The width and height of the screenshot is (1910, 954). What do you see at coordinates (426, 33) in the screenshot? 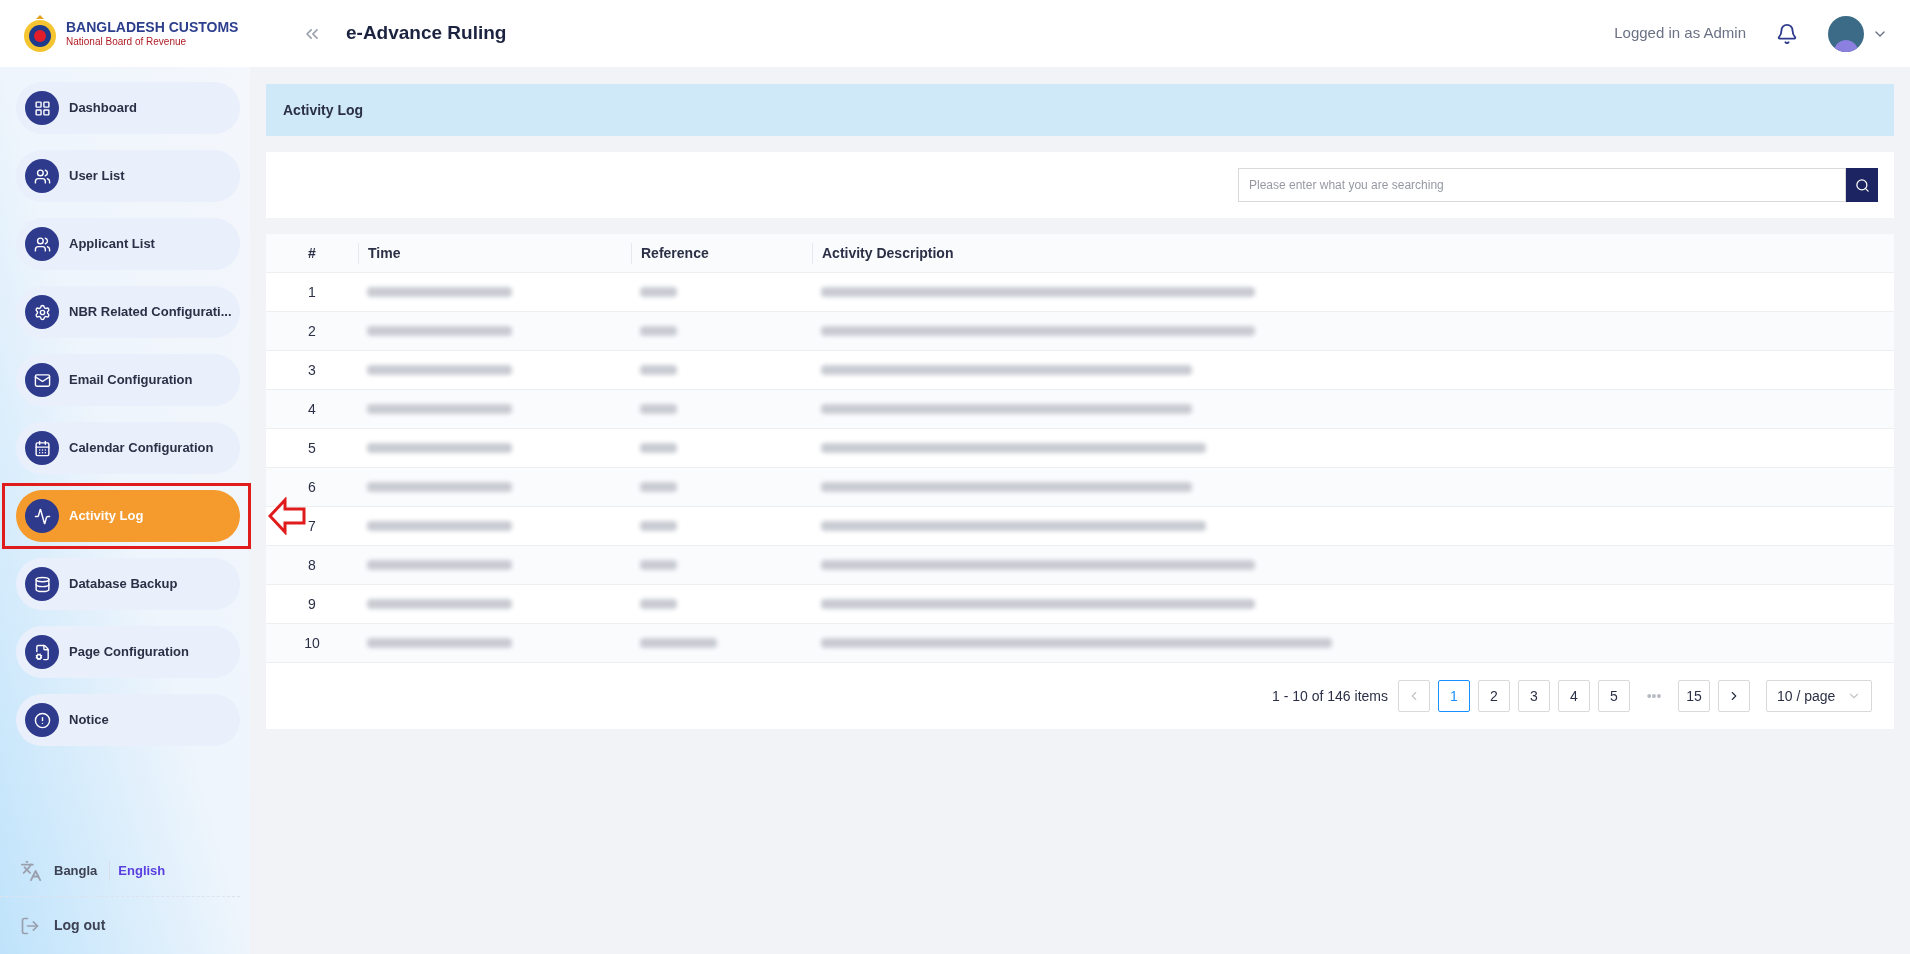
I see `app-title: e-Advance Ruling` at bounding box center [426, 33].